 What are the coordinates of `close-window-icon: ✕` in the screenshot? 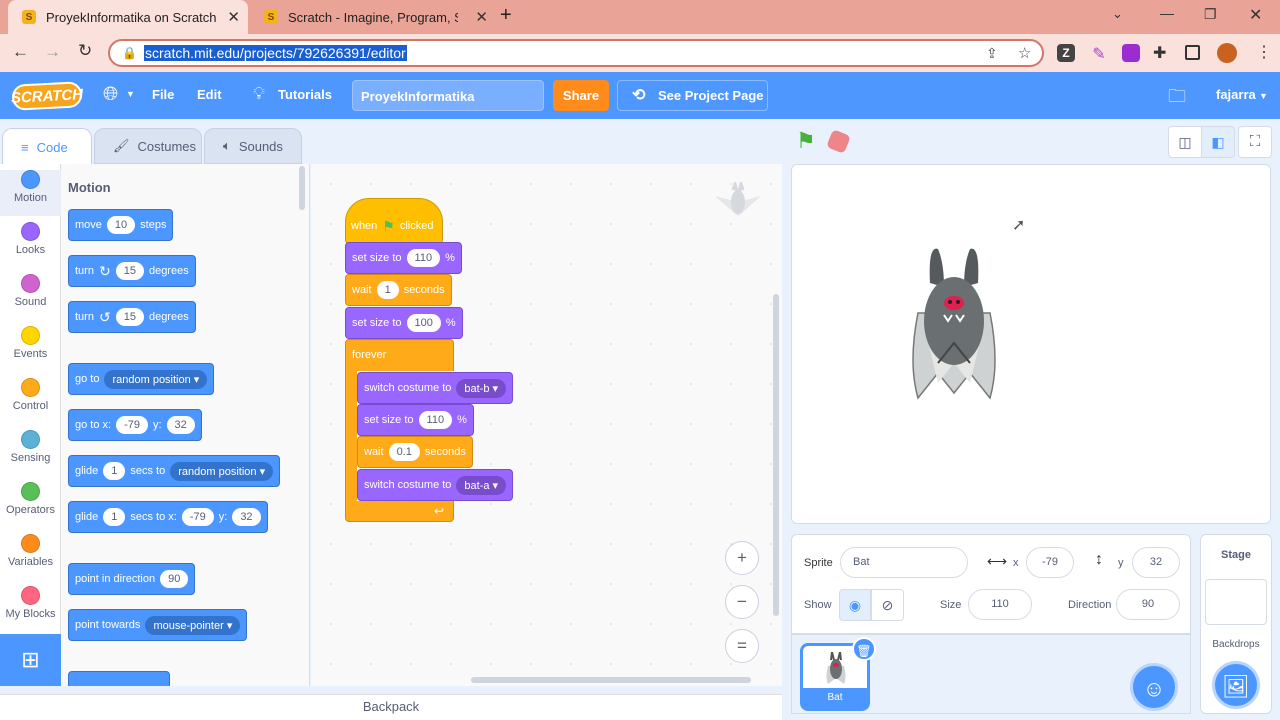 It's located at (1255, 15).